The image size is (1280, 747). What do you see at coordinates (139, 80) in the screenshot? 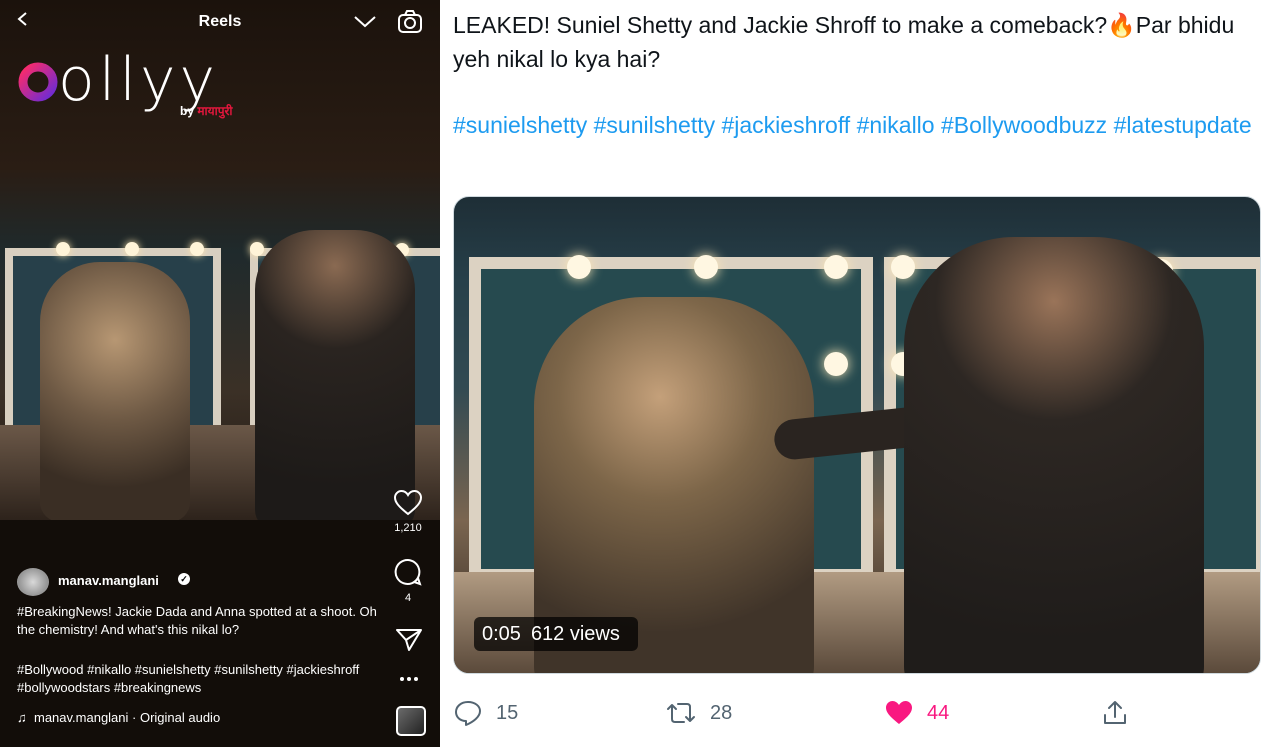
I see `logo-wordmark: ollyy` at bounding box center [139, 80].